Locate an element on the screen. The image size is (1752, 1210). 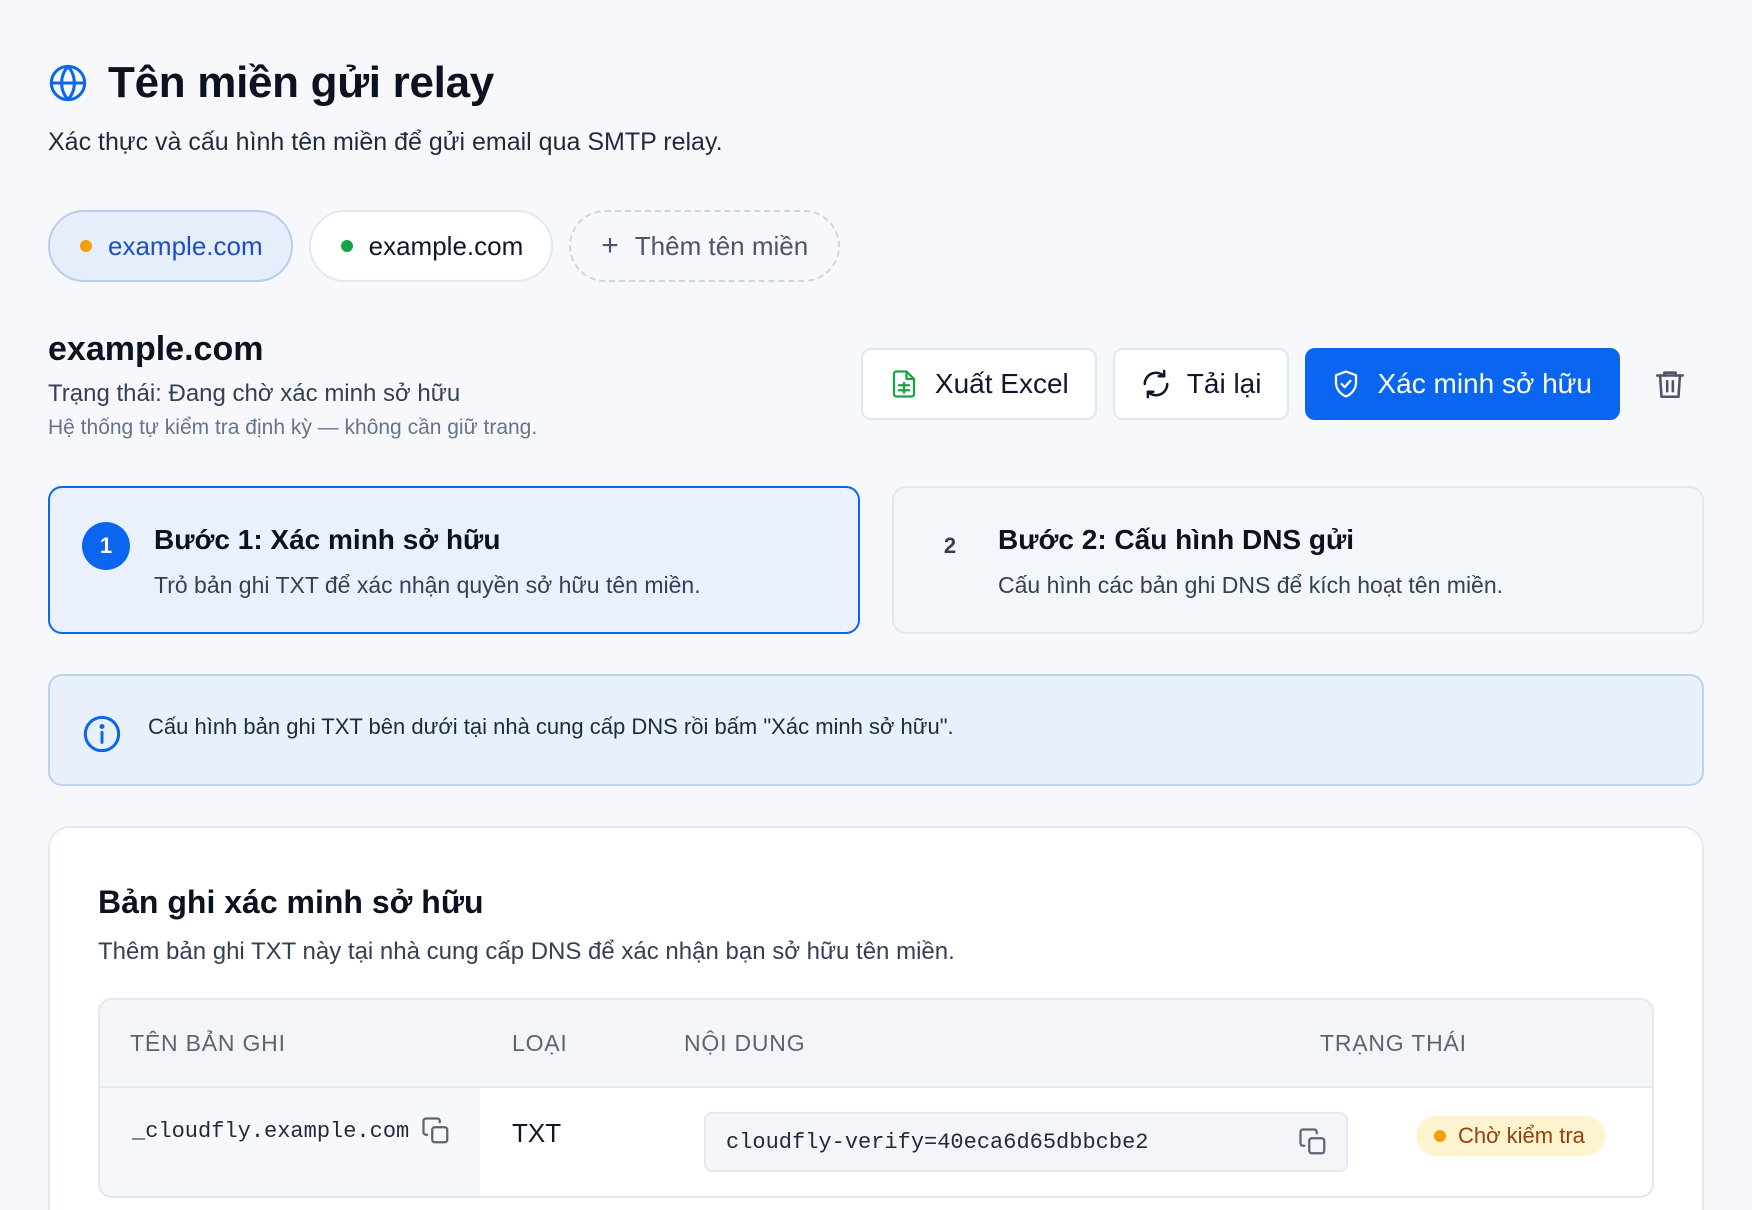
action-bar: Xuất Excel Tải lại Xác minh sở hữu is located at coordinates (1282, 384).